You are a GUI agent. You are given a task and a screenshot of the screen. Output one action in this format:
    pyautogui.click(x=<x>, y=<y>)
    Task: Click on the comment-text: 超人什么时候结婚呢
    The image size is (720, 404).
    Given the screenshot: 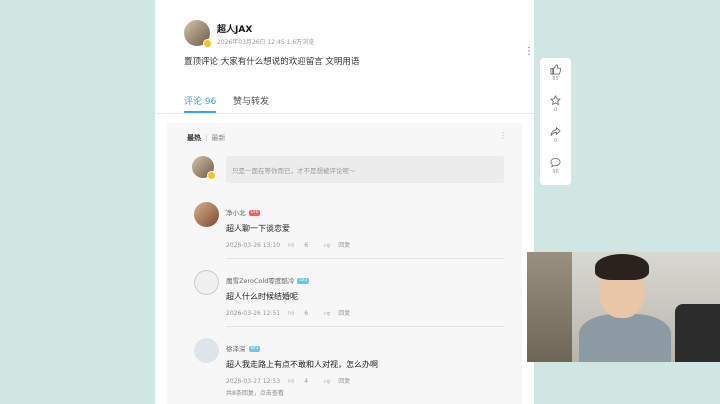 What is the action you would take?
    pyautogui.click(x=262, y=296)
    